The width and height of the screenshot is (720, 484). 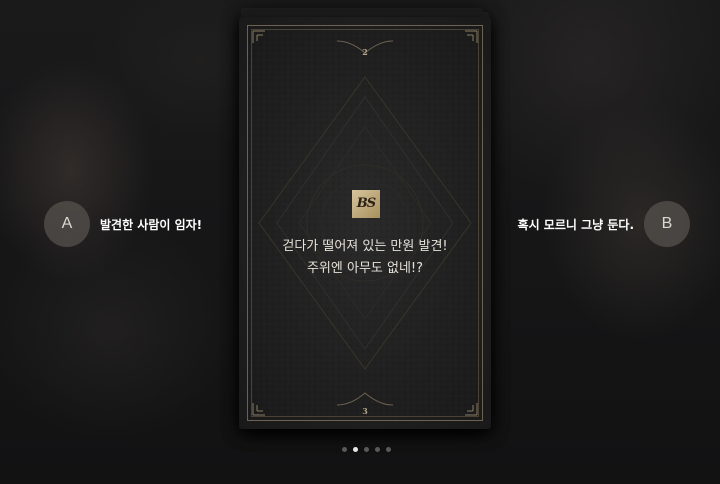 What do you see at coordinates (365, 268) in the screenshot?
I see `card-question-line-2: 주위엔 아무도 없네!?` at bounding box center [365, 268].